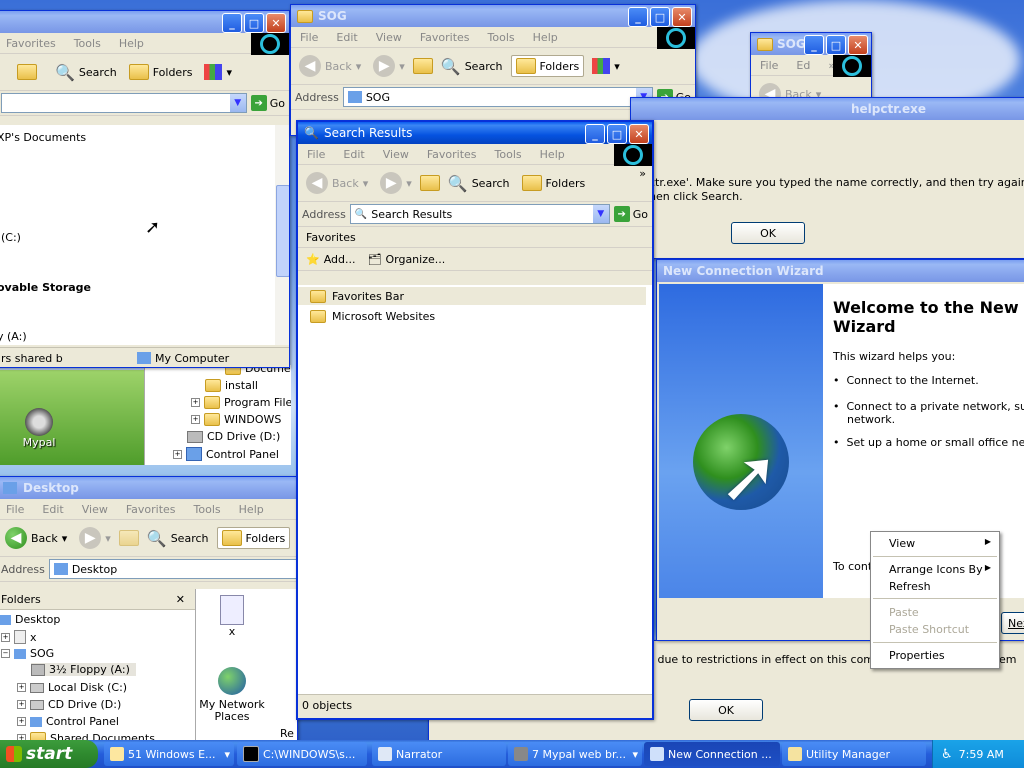  What do you see at coordinates (172, 569) in the screenshot?
I see `address-input: Desktop` at bounding box center [172, 569].